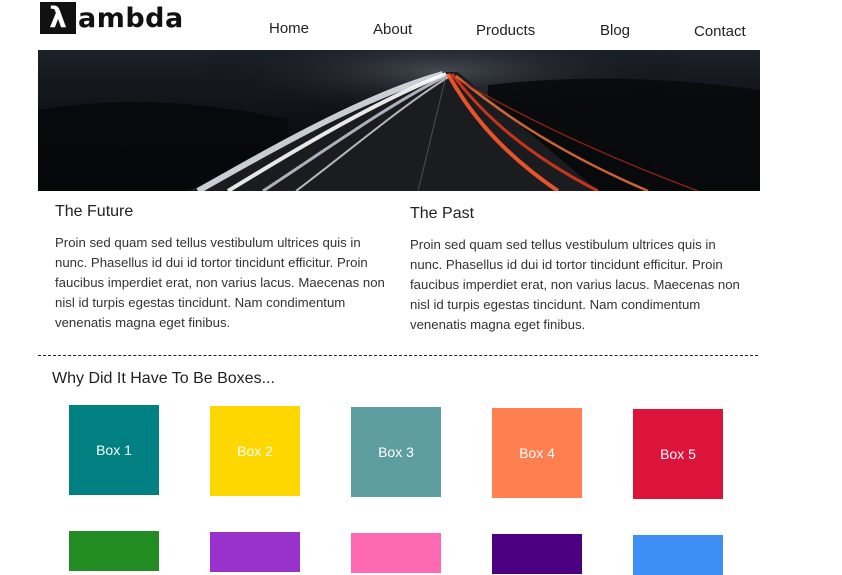 The height and width of the screenshot is (575, 842). What do you see at coordinates (392, 29) in the screenshot?
I see `nav-about: About` at bounding box center [392, 29].